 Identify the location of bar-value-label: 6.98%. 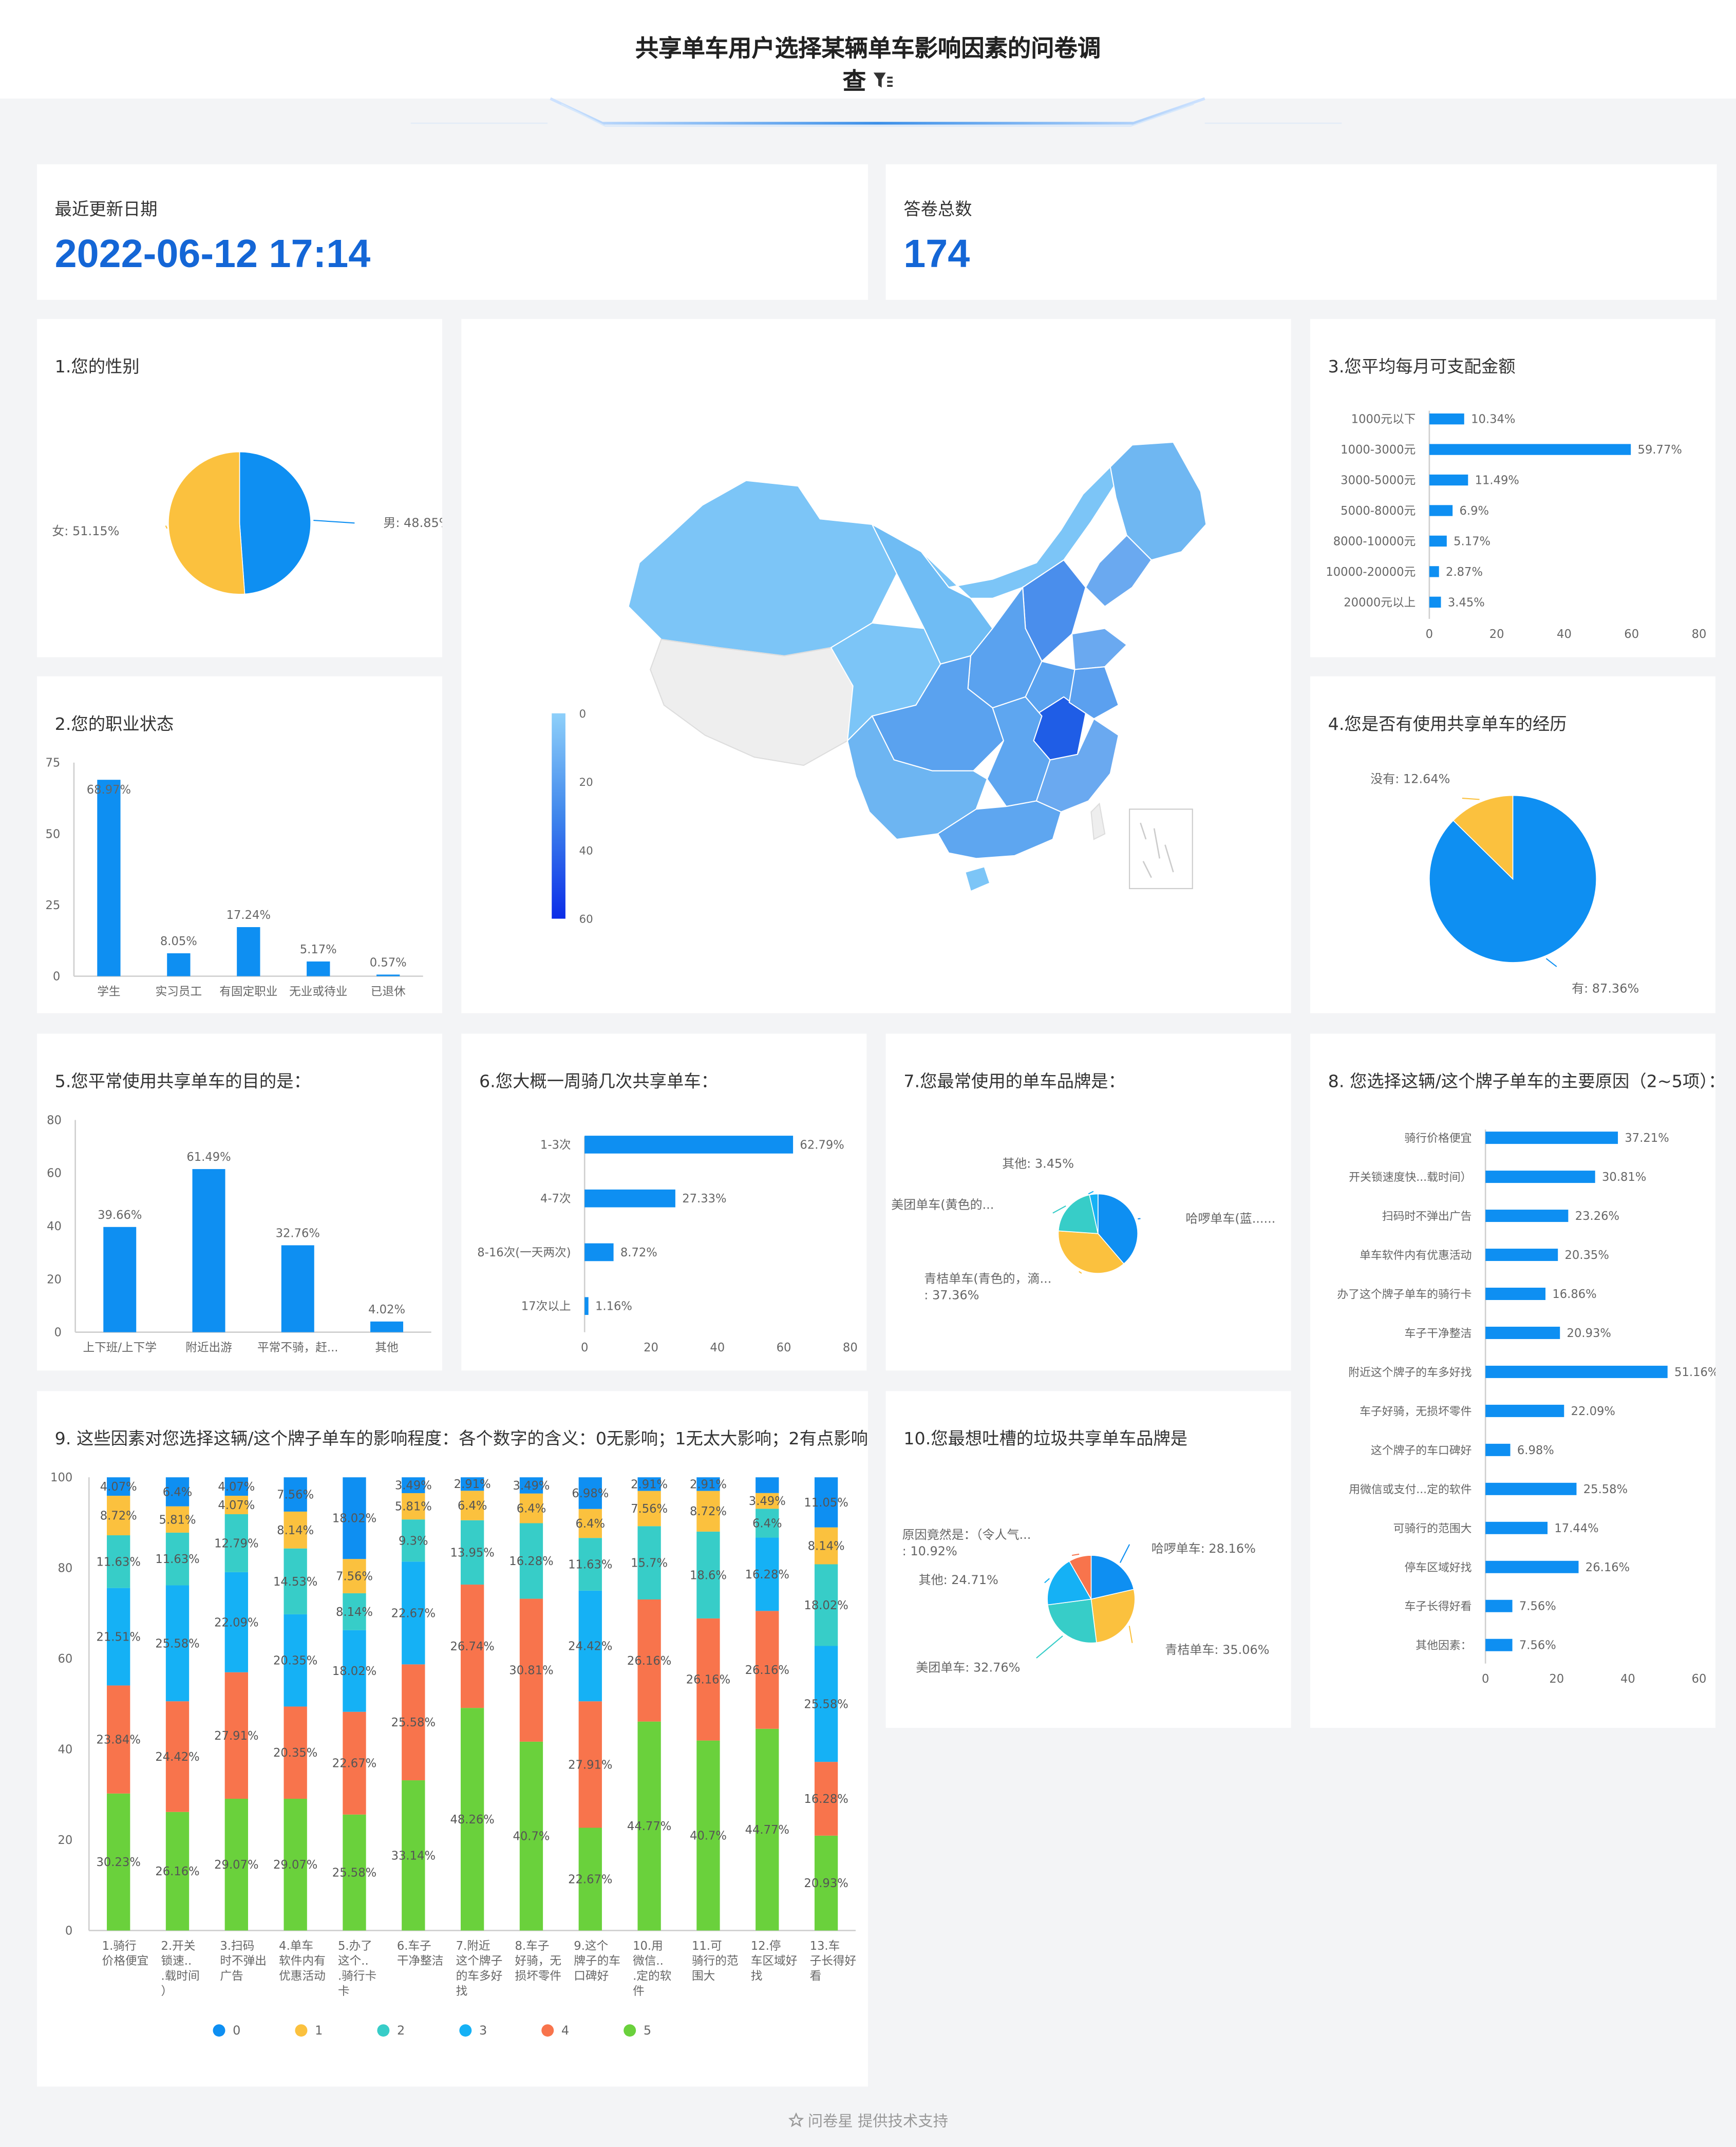
(1535, 1450).